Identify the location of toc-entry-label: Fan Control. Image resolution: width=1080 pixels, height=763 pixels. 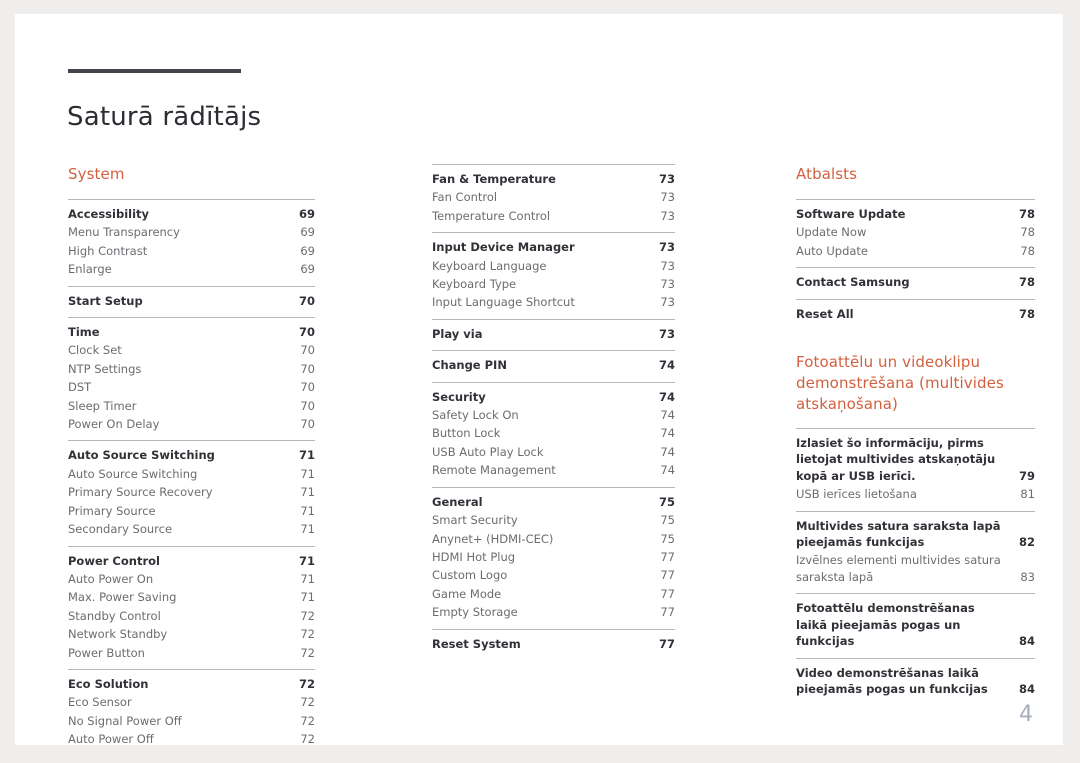
(465, 197).